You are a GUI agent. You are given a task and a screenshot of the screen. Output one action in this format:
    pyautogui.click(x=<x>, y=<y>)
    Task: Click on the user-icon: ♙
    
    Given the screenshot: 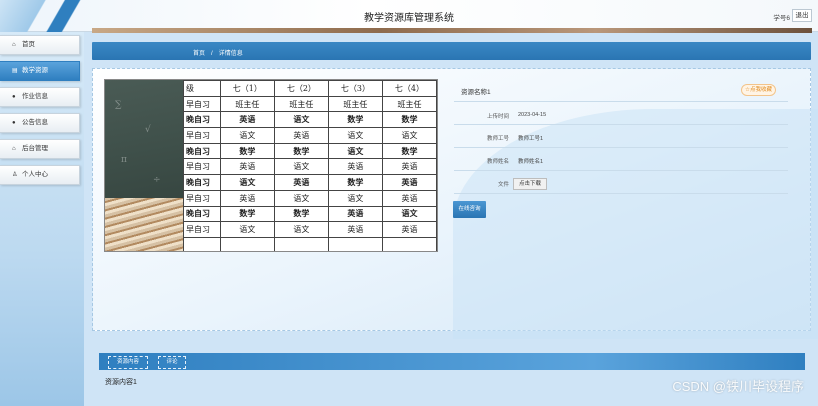 What is the action you would take?
    pyautogui.click(x=15, y=175)
    